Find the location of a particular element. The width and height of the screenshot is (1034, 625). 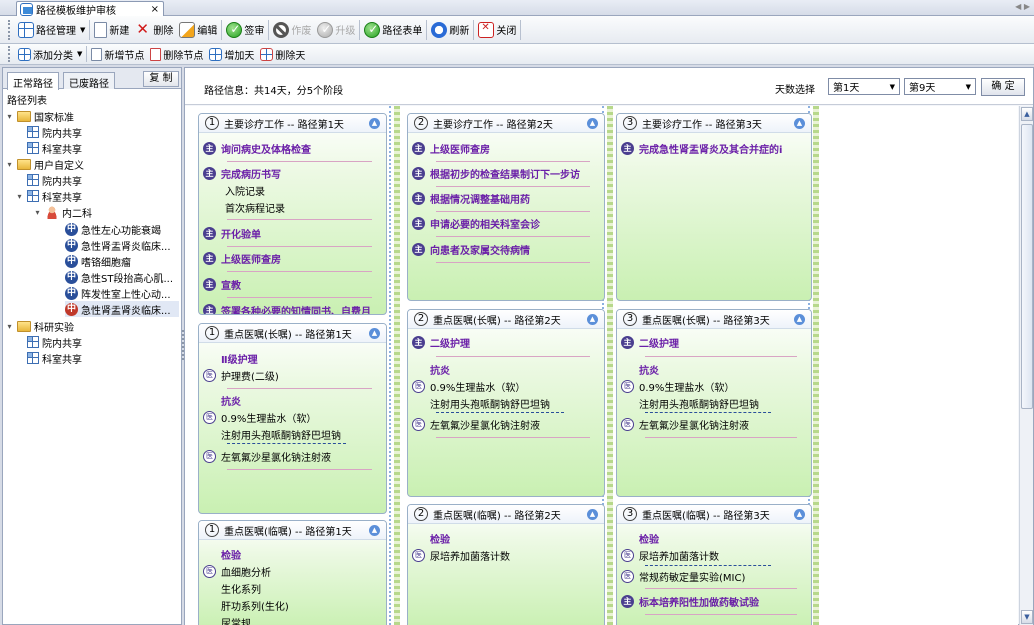

tree-node-national: ▾ 国家标准 is located at coordinates (39, 116).